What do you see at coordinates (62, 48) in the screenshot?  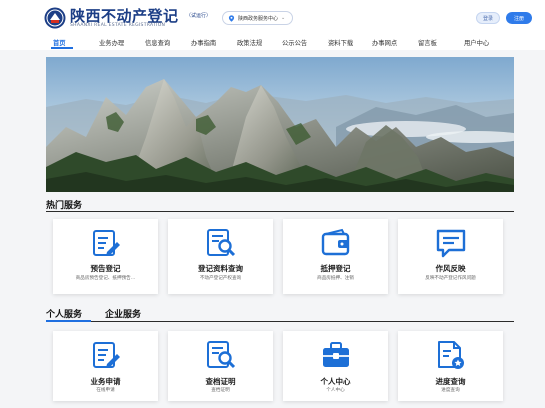 I see `nav-active-underline` at bounding box center [62, 48].